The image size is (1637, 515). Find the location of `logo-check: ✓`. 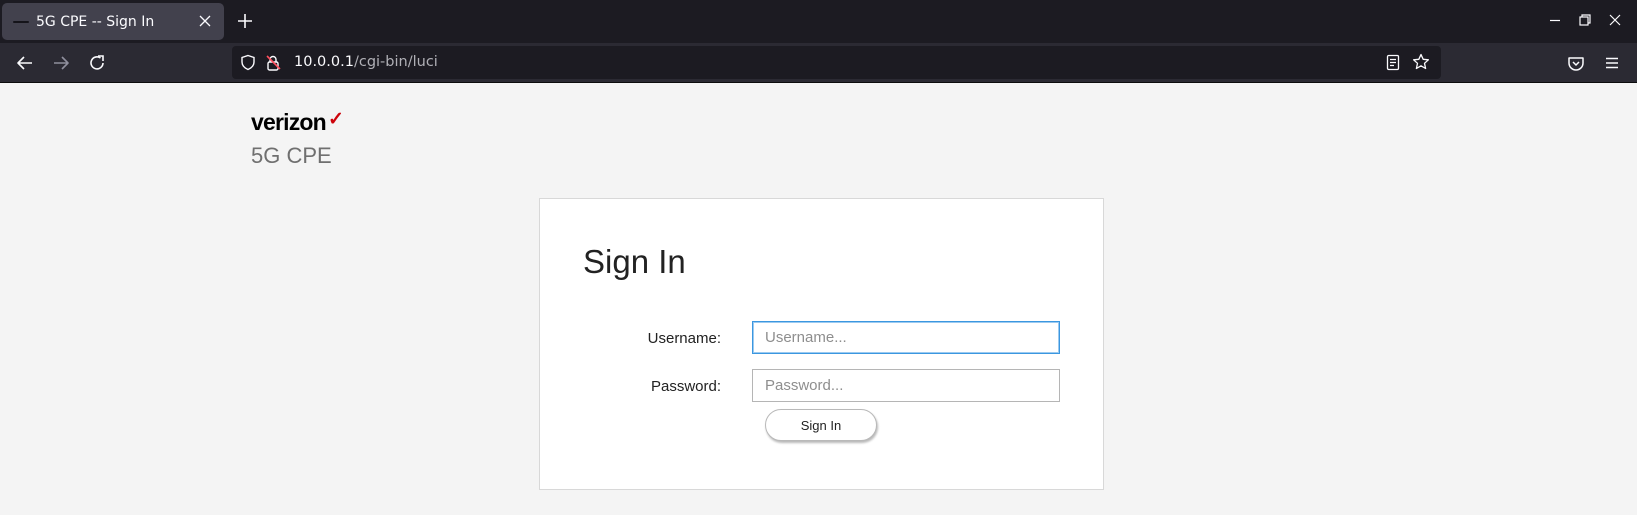

logo-check: ✓ is located at coordinates (335, 119).